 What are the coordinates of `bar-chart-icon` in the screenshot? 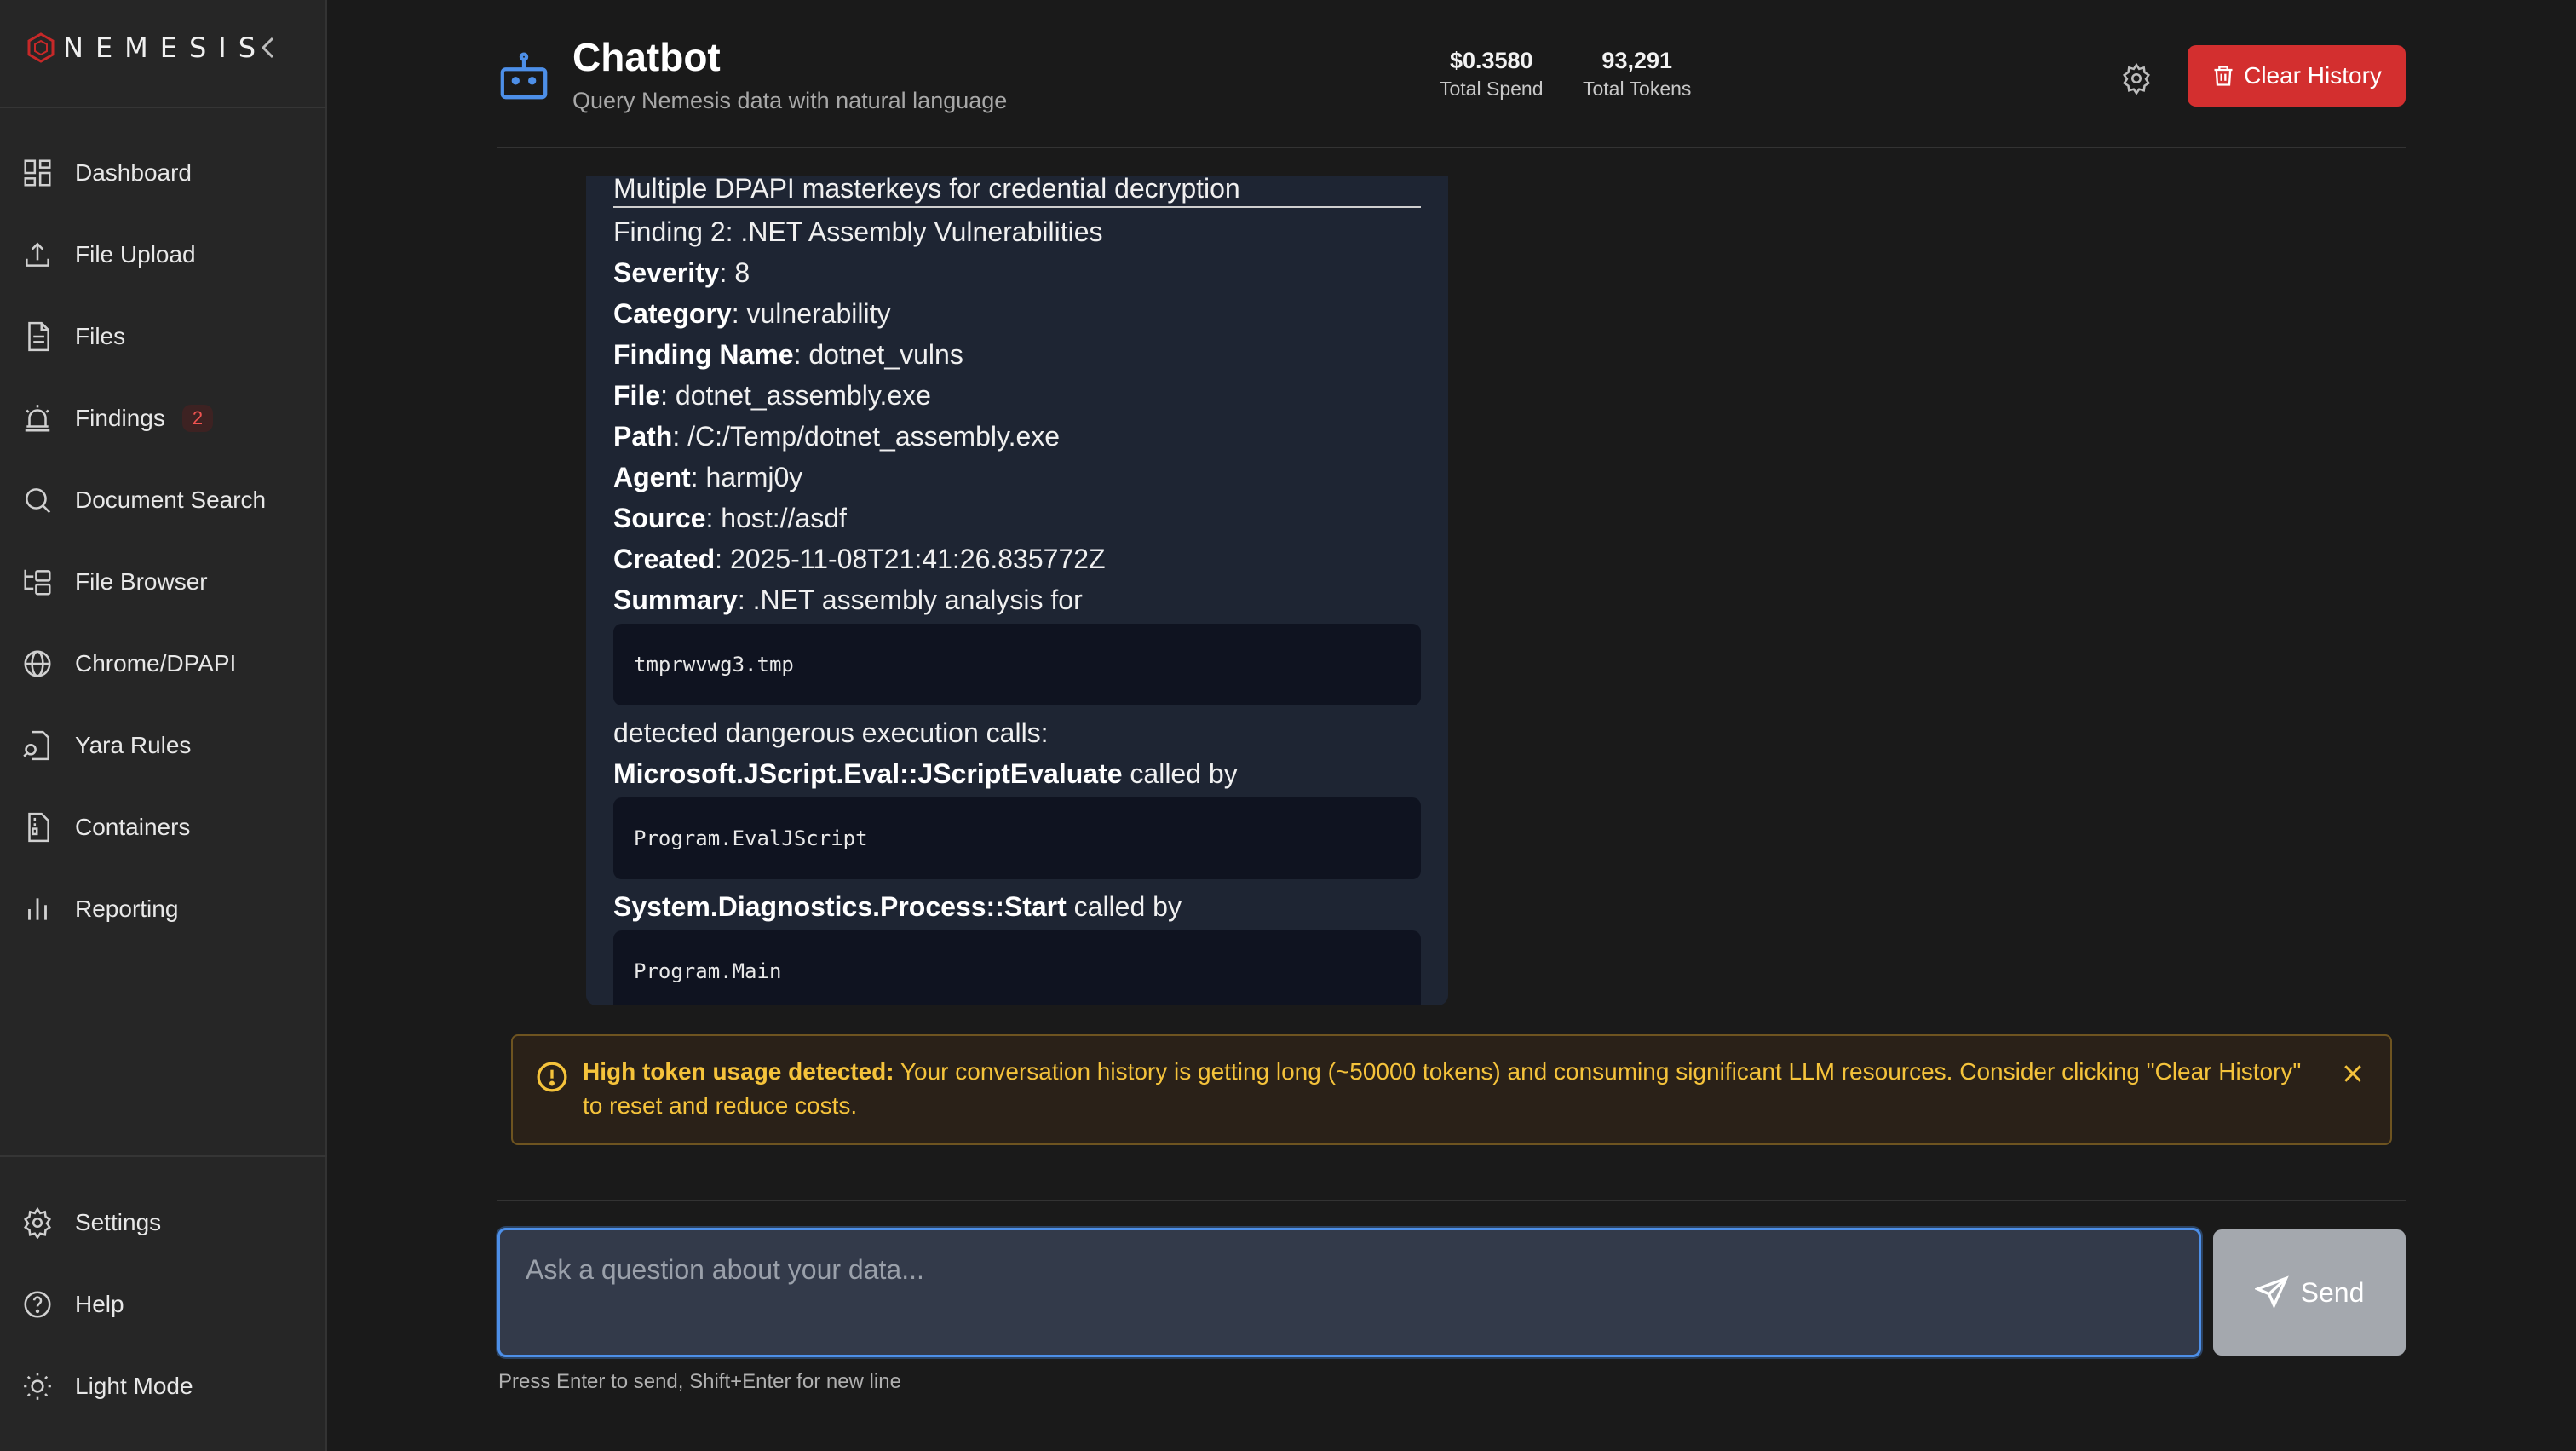 It's located at (38, 909).